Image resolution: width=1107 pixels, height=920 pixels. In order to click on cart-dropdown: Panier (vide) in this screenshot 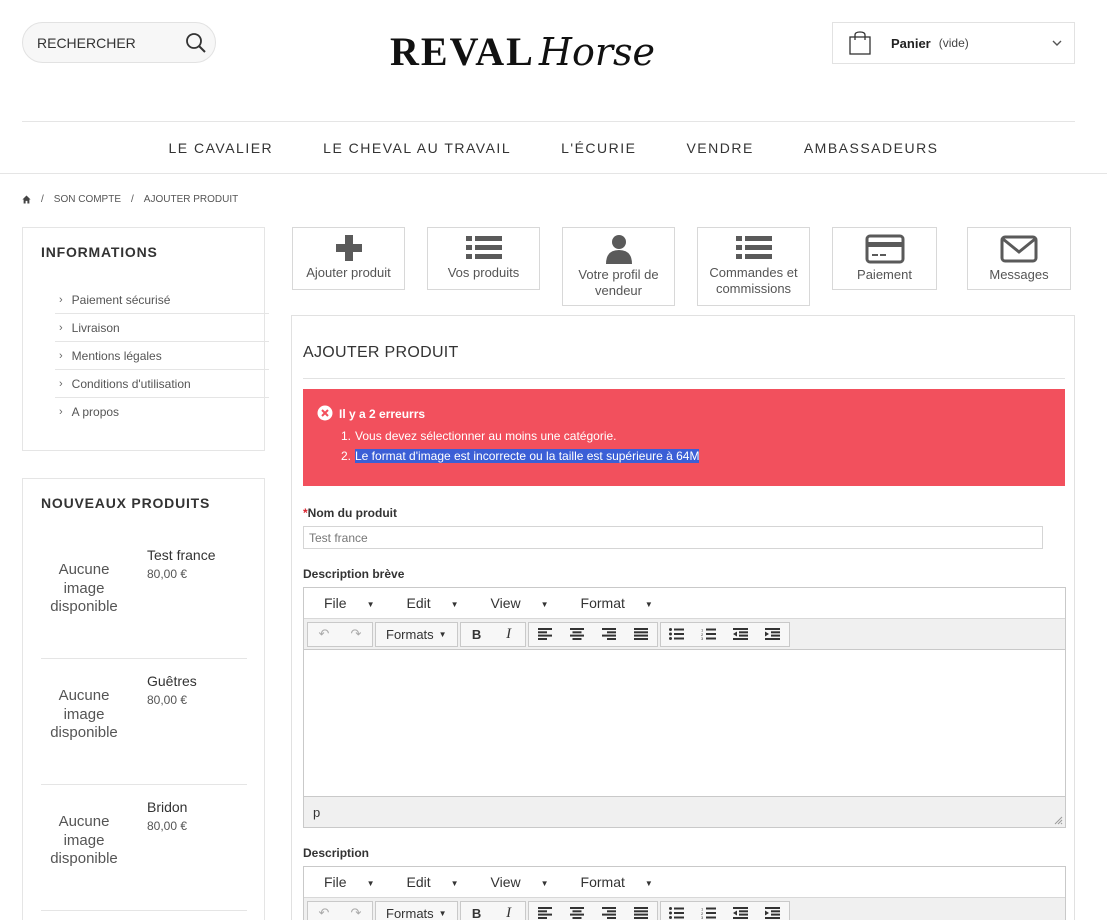, I will do `click(953, 43)`.